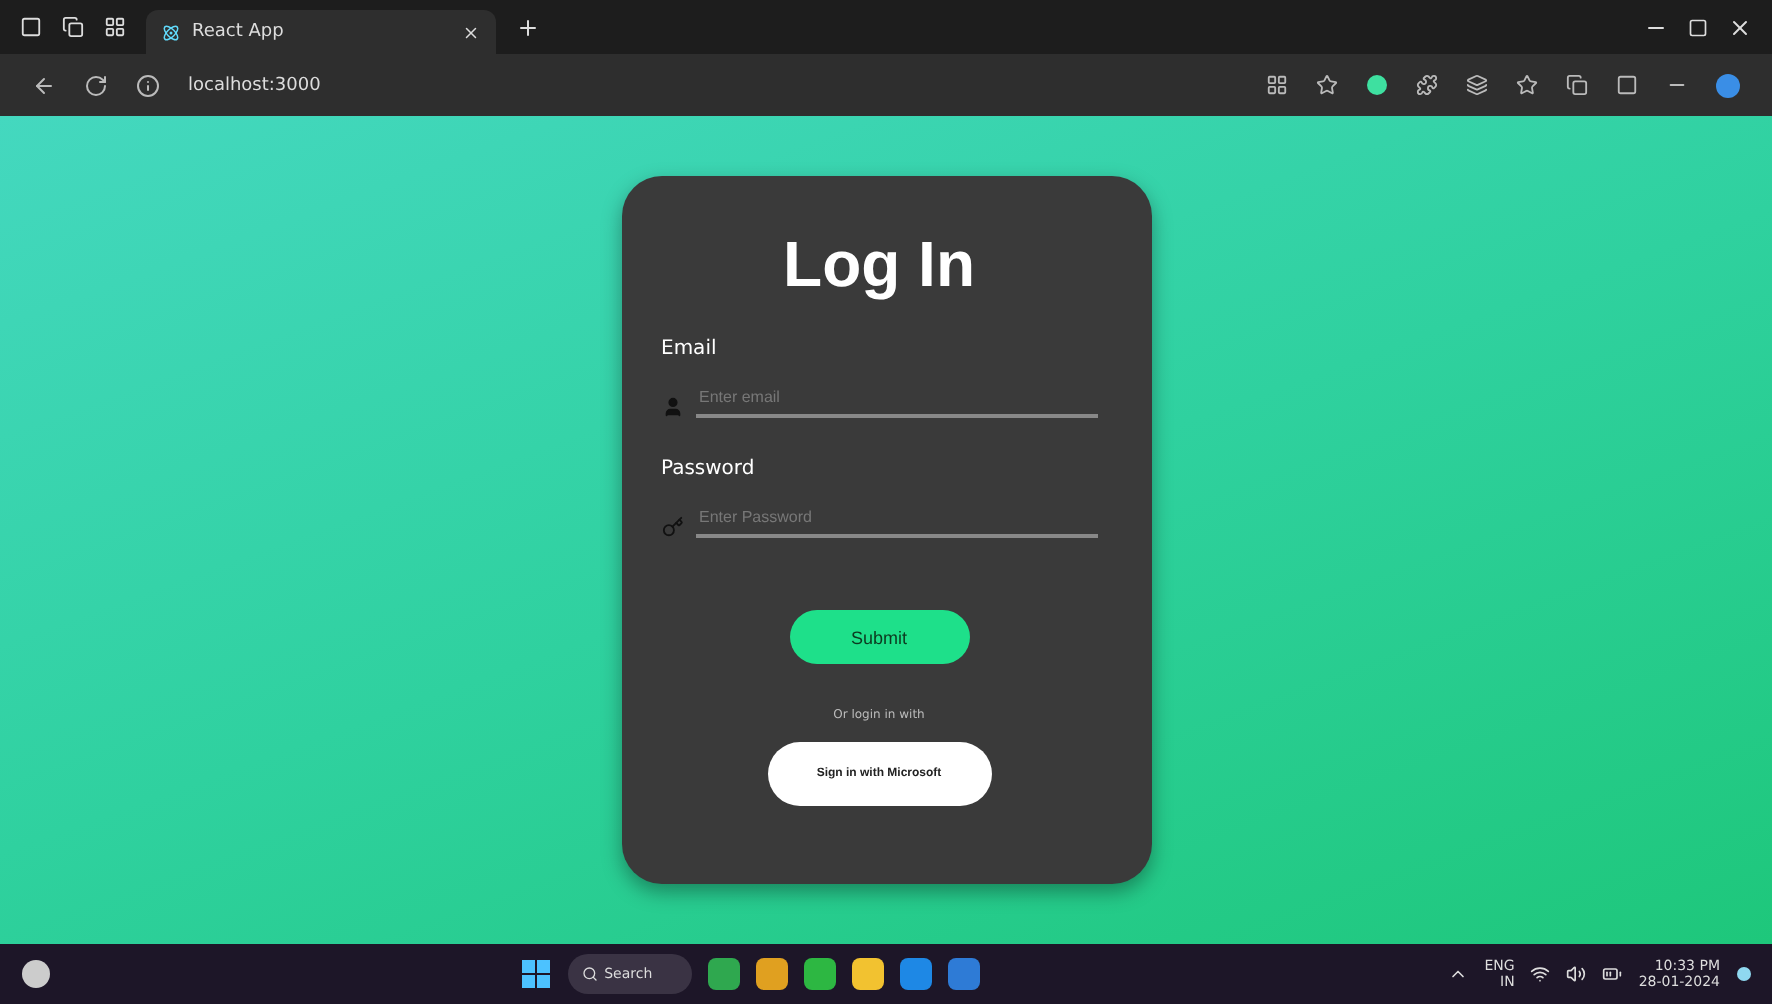 The height and width of the screenshot is (1004, 1772). What do you see at coordinates (1427, 85) in the screenshot?
I see `extensions-icon` at bounding box center [1427, 85].